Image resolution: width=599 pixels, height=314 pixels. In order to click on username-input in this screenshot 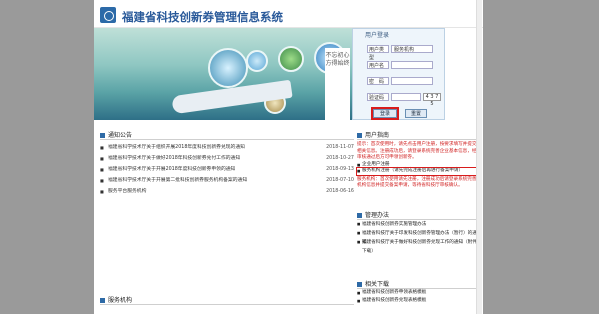, I will do `click(412, 65)`.